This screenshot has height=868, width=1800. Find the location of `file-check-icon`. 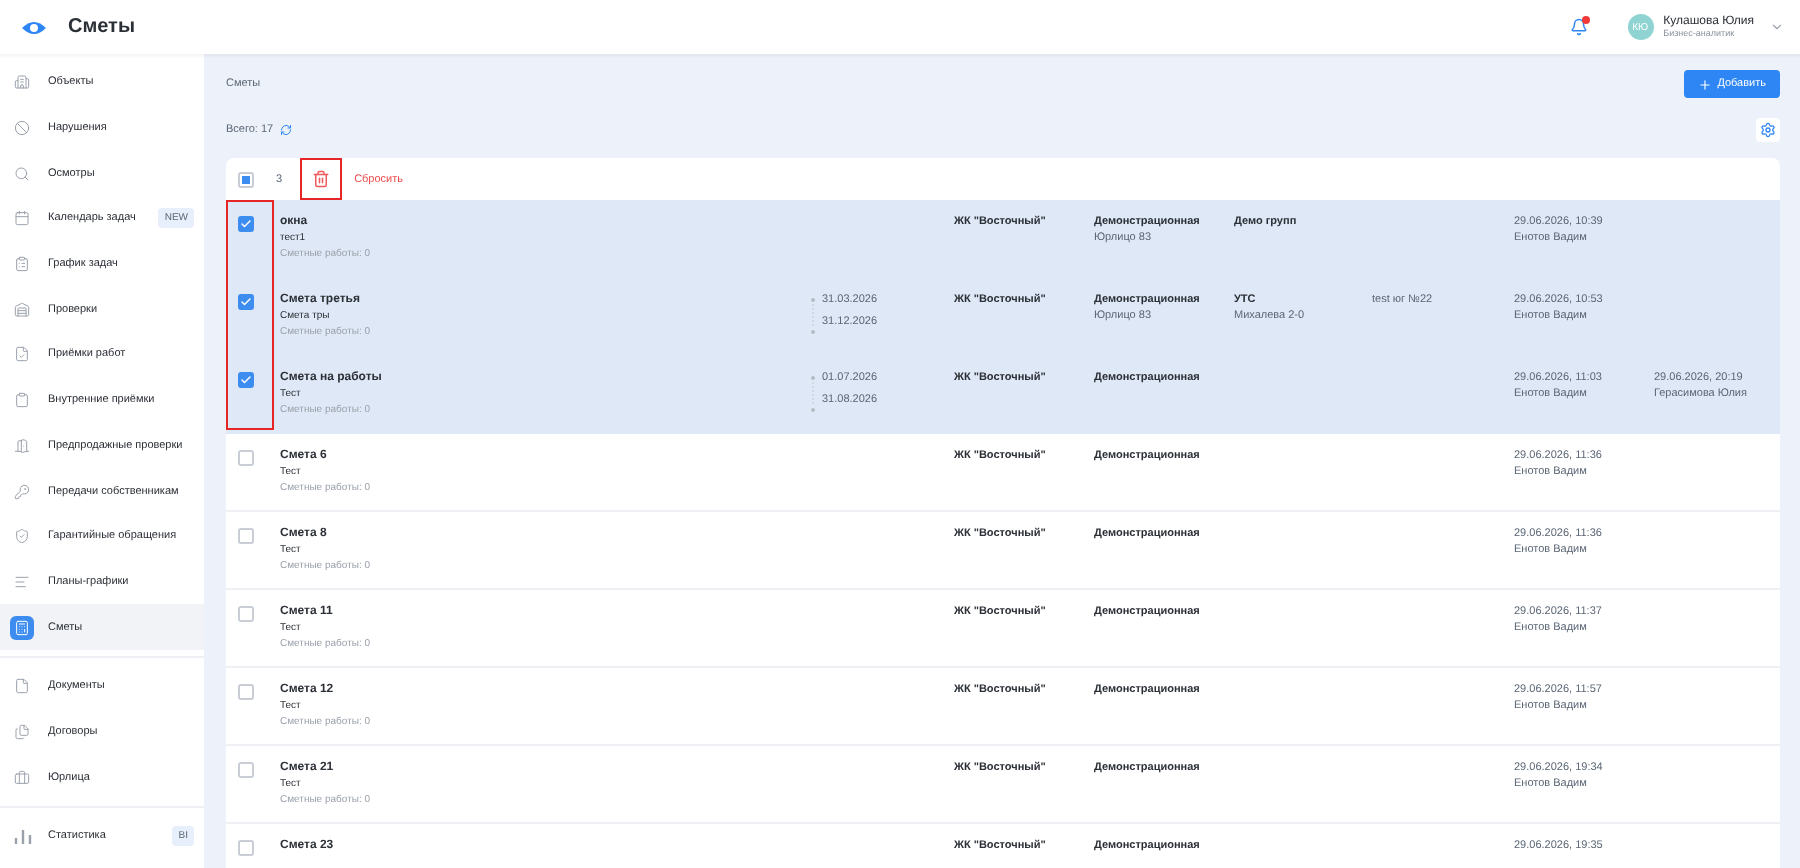

file-check-icon is located at coordinates (22, 354).